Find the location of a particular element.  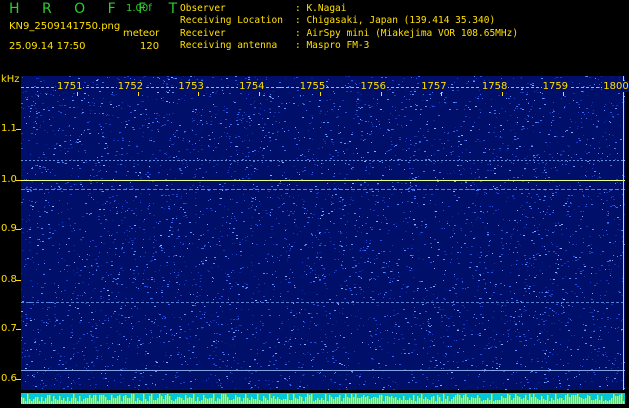

y-axis-unit: kHz is located at coordinates (10, 79).